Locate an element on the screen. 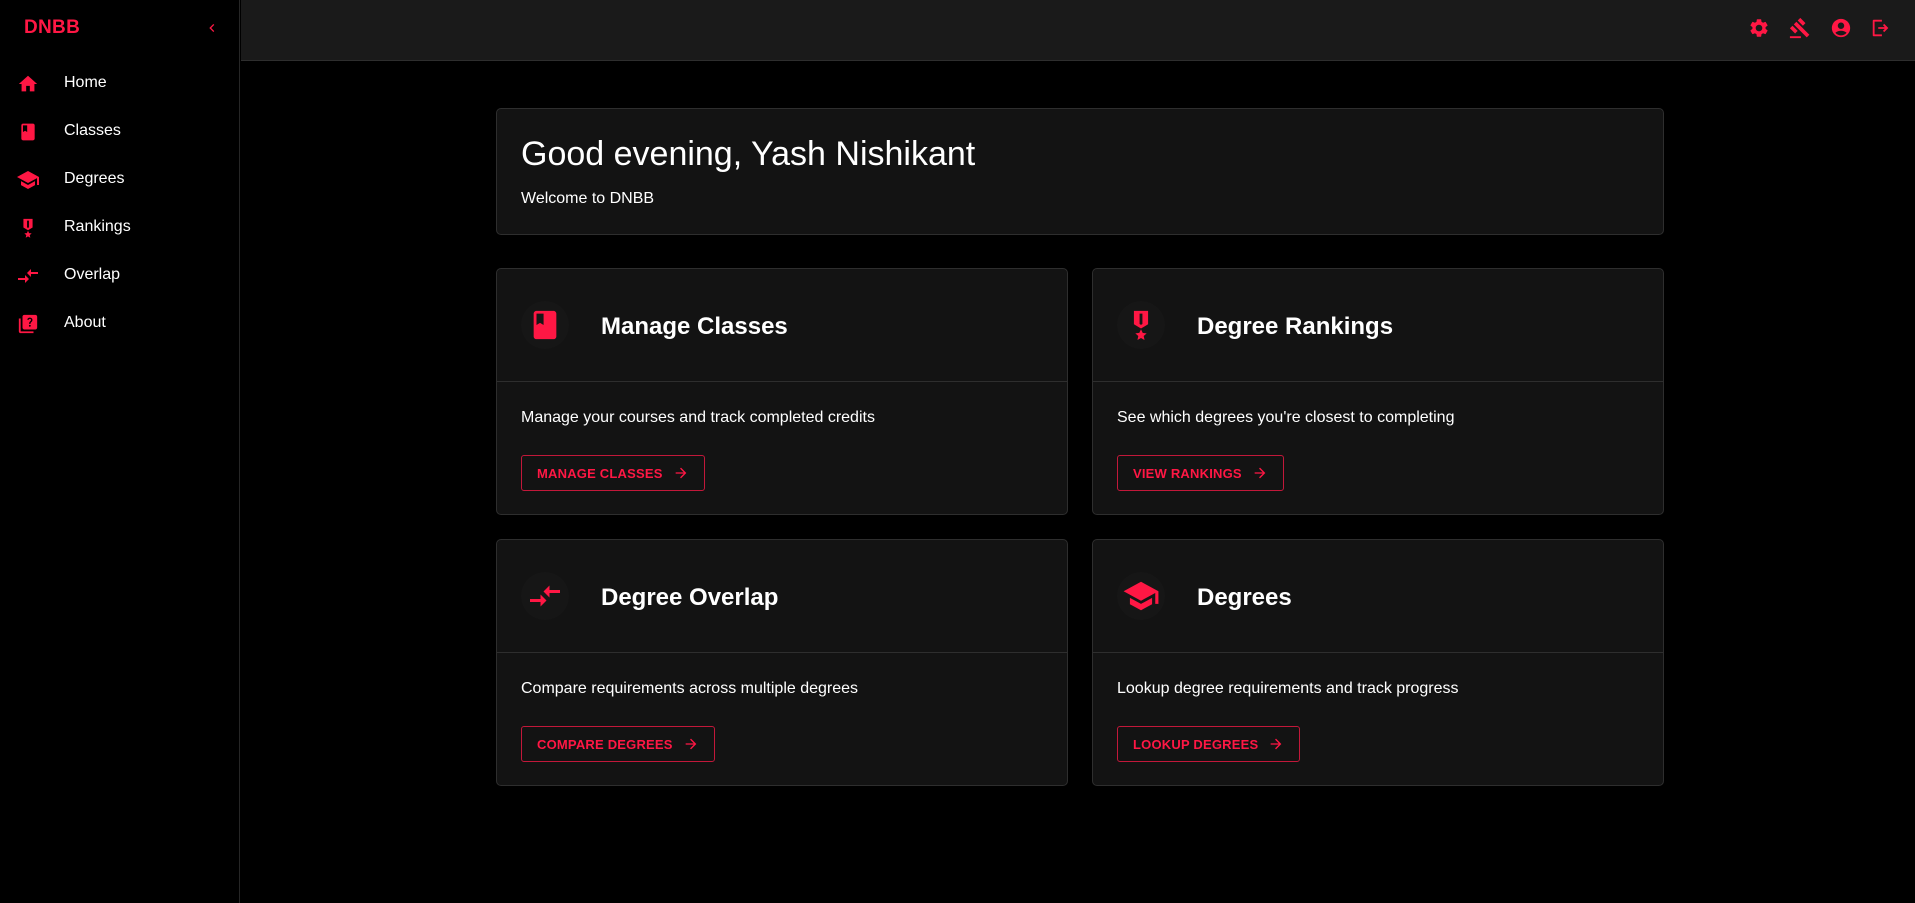 This screenshot has width=1915, height=903. card-header: Manage Classes is located at coordinates (782, 325).